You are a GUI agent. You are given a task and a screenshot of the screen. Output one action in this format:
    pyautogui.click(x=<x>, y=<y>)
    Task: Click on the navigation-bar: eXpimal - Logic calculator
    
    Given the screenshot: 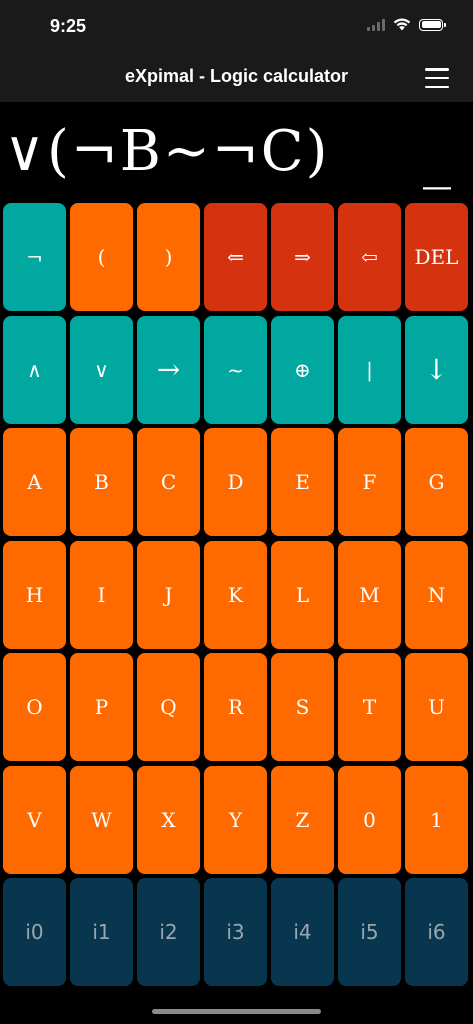 What is the action you would take?
    pyautogui.click(x=236, y=78)
    